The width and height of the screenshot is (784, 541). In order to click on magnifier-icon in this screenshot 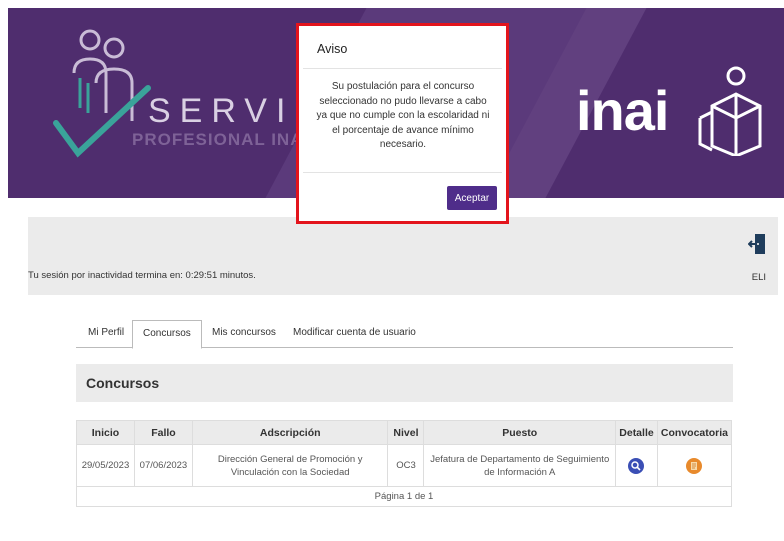, I will do `click(636, 465)`.